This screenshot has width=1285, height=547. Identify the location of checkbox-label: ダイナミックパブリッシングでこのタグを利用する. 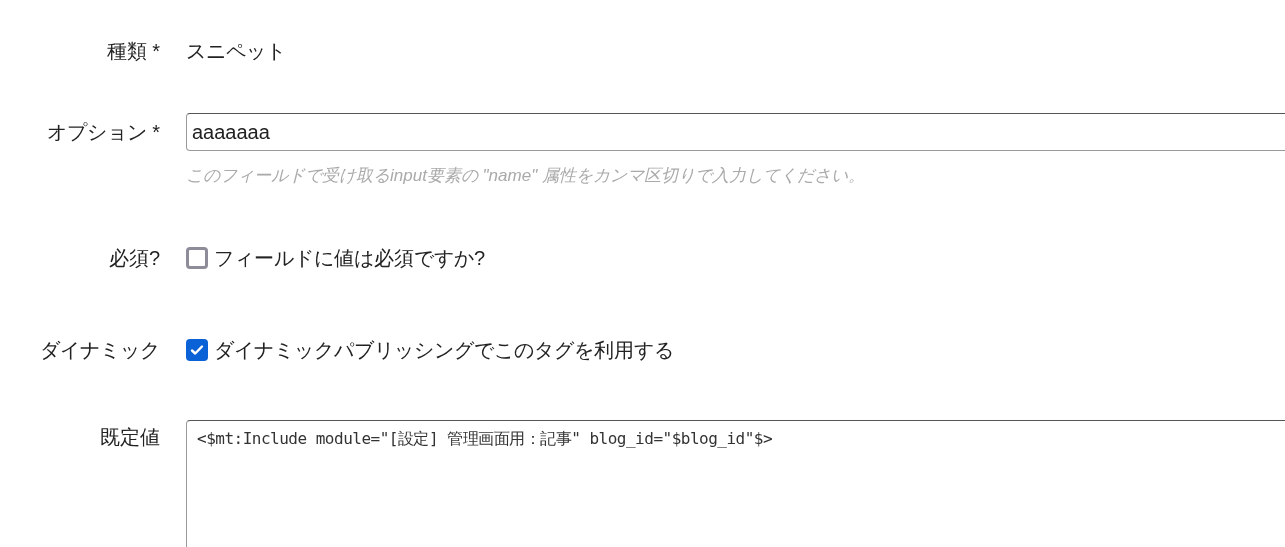
(444, 350).